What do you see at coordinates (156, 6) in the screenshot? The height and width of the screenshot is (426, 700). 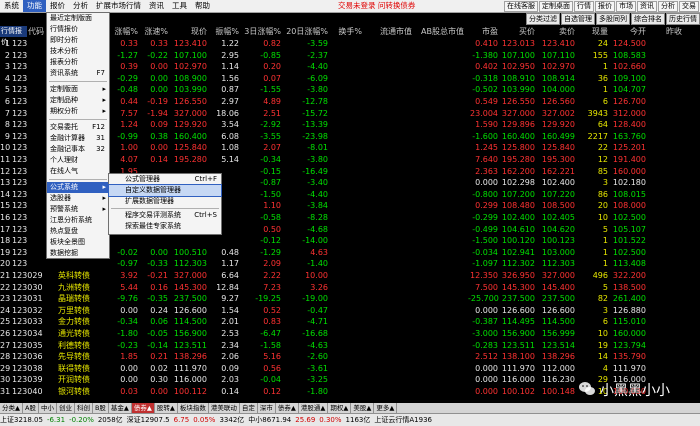 I see `menu-news: 资讯` at bounding box center [156, 6].